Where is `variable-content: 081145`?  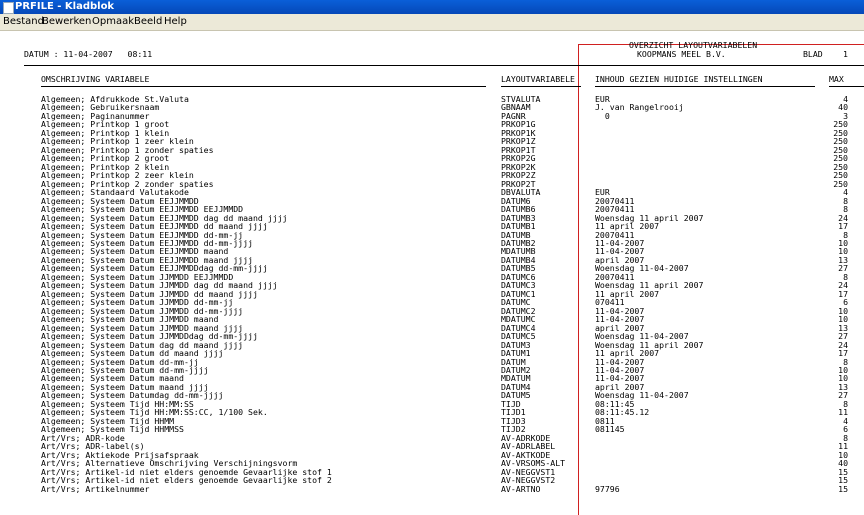
variable-content: 081145 is located at coordinates (610, 429).